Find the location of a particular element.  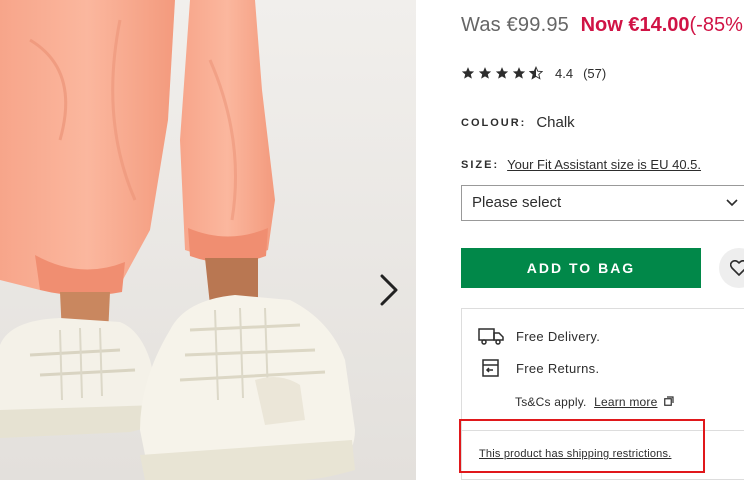

size-select: Please select is located at coordinates (602, 203).